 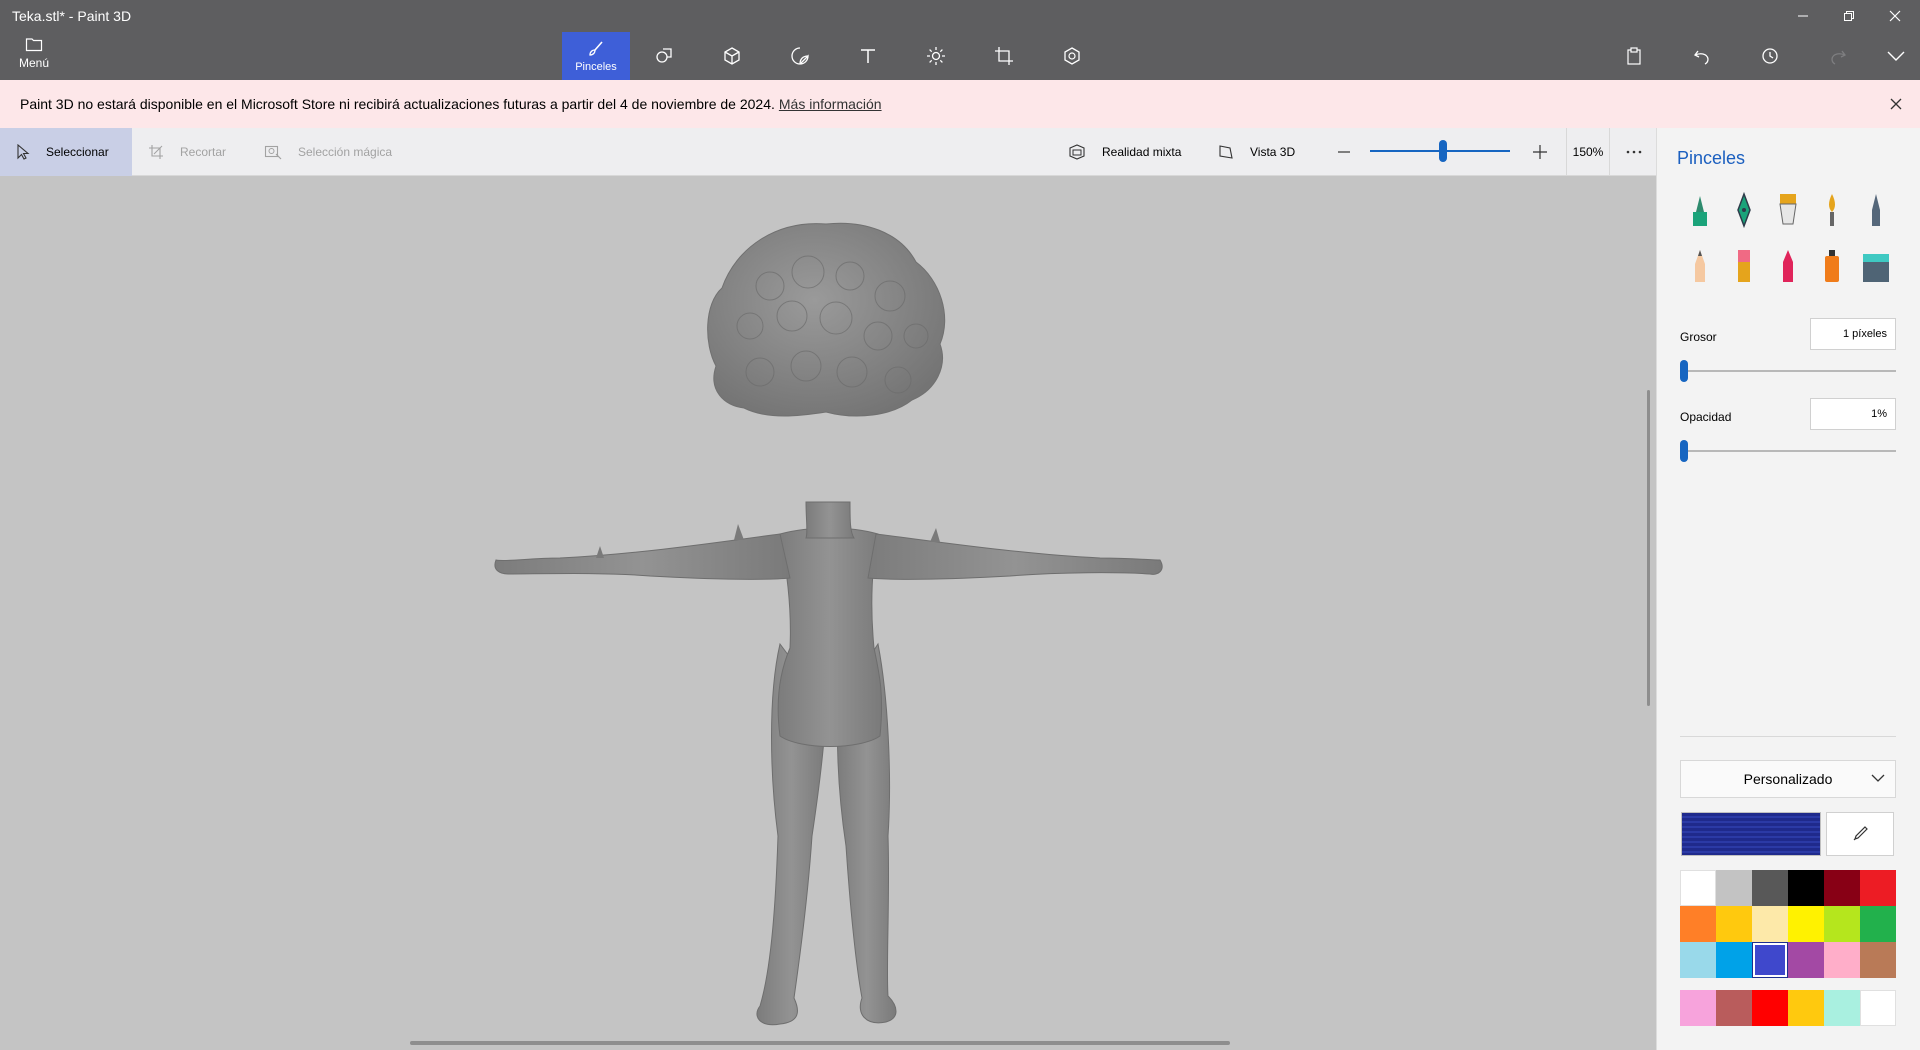 I want to click on redo-button, so click(x=1838, y=56).